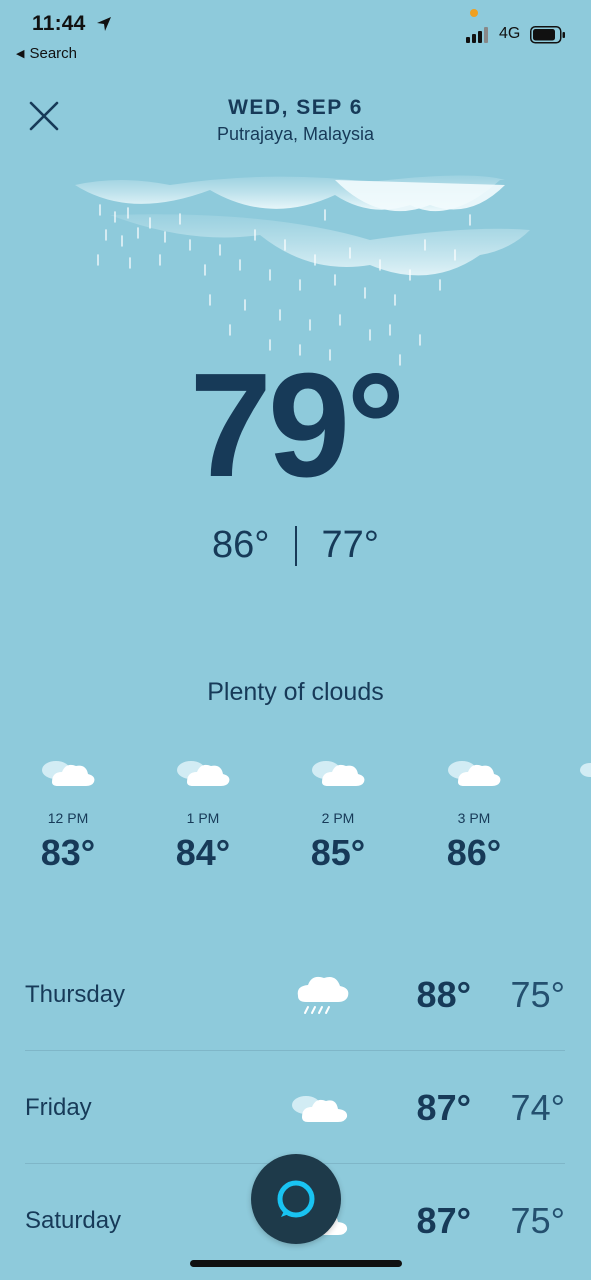 The height and width of the screenshot is (1280, 591). Describe the element at coordinates (338, 818) in the screenshot. I see `hourly-time: 2 PM` at that location.